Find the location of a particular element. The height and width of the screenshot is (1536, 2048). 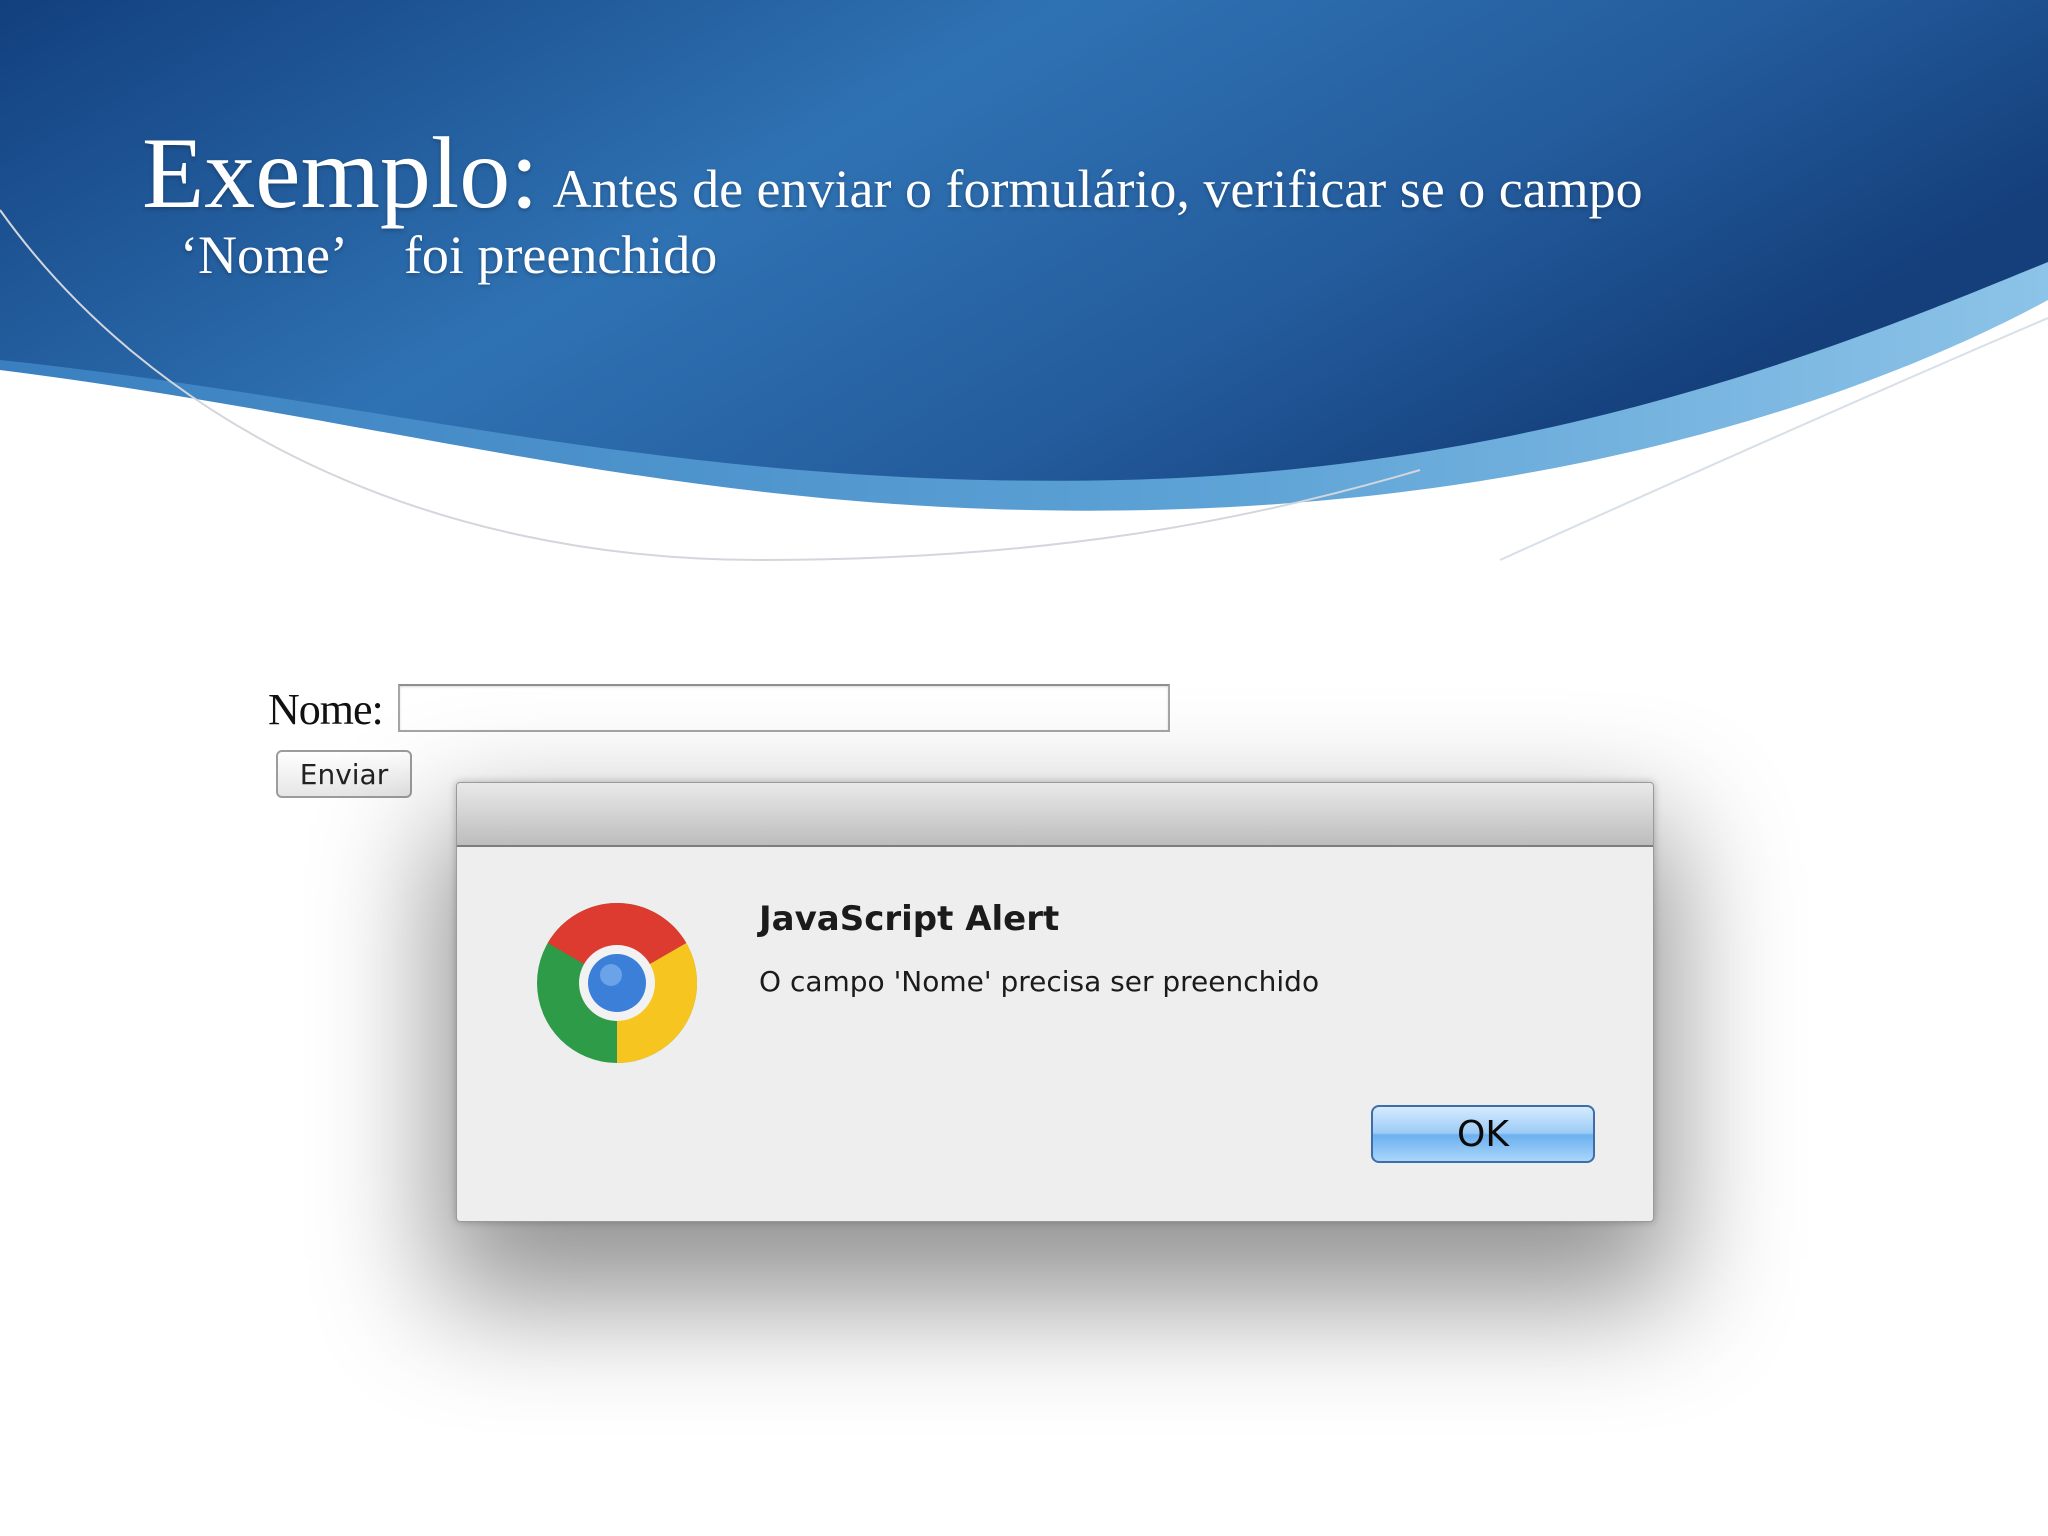

dialog-titlebar is located at coordinates (1055, 815).